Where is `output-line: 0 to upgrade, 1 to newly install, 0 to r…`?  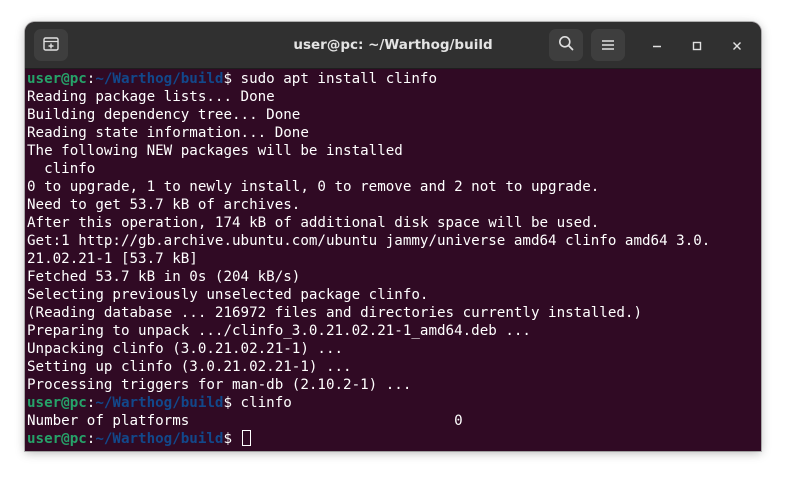 output-line: 0 to upgrade, 1 to newly install, 0 to r… is located at coordinates (313, 187).